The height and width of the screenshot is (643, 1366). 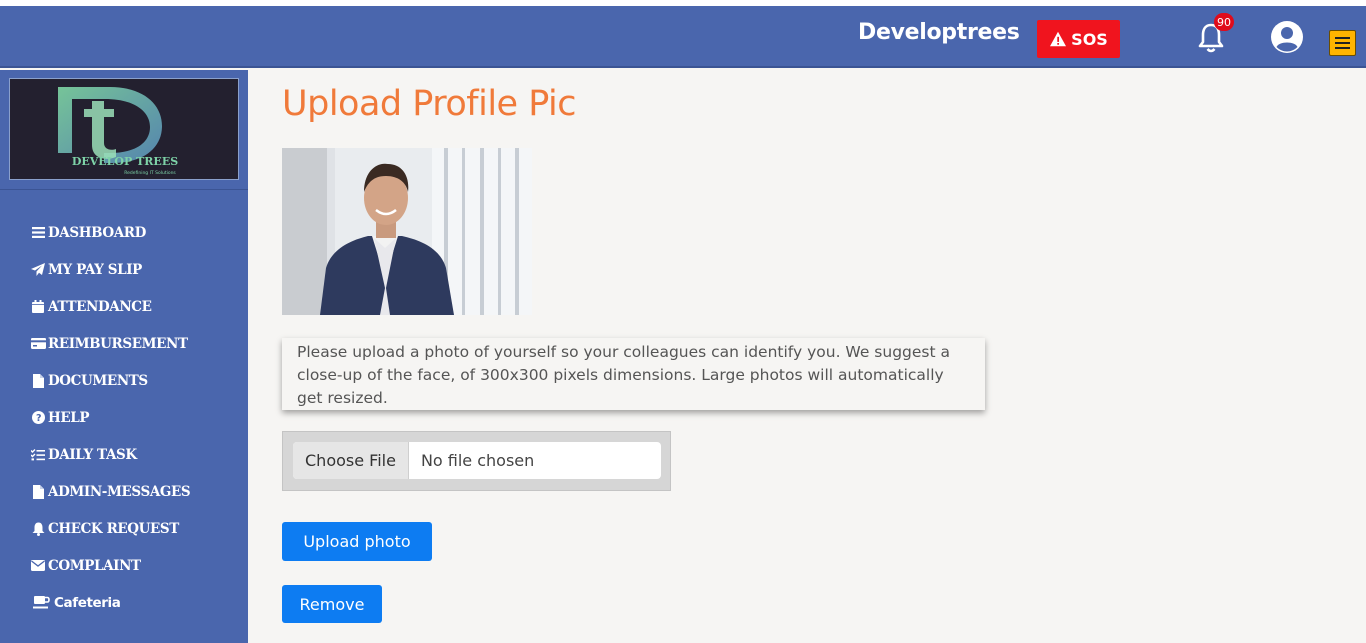 What do you see at coordinates (100, 306) in the screenshot?
I see `sidebar-item-label: ATTENDANCE` at bounding box center [100, 306].